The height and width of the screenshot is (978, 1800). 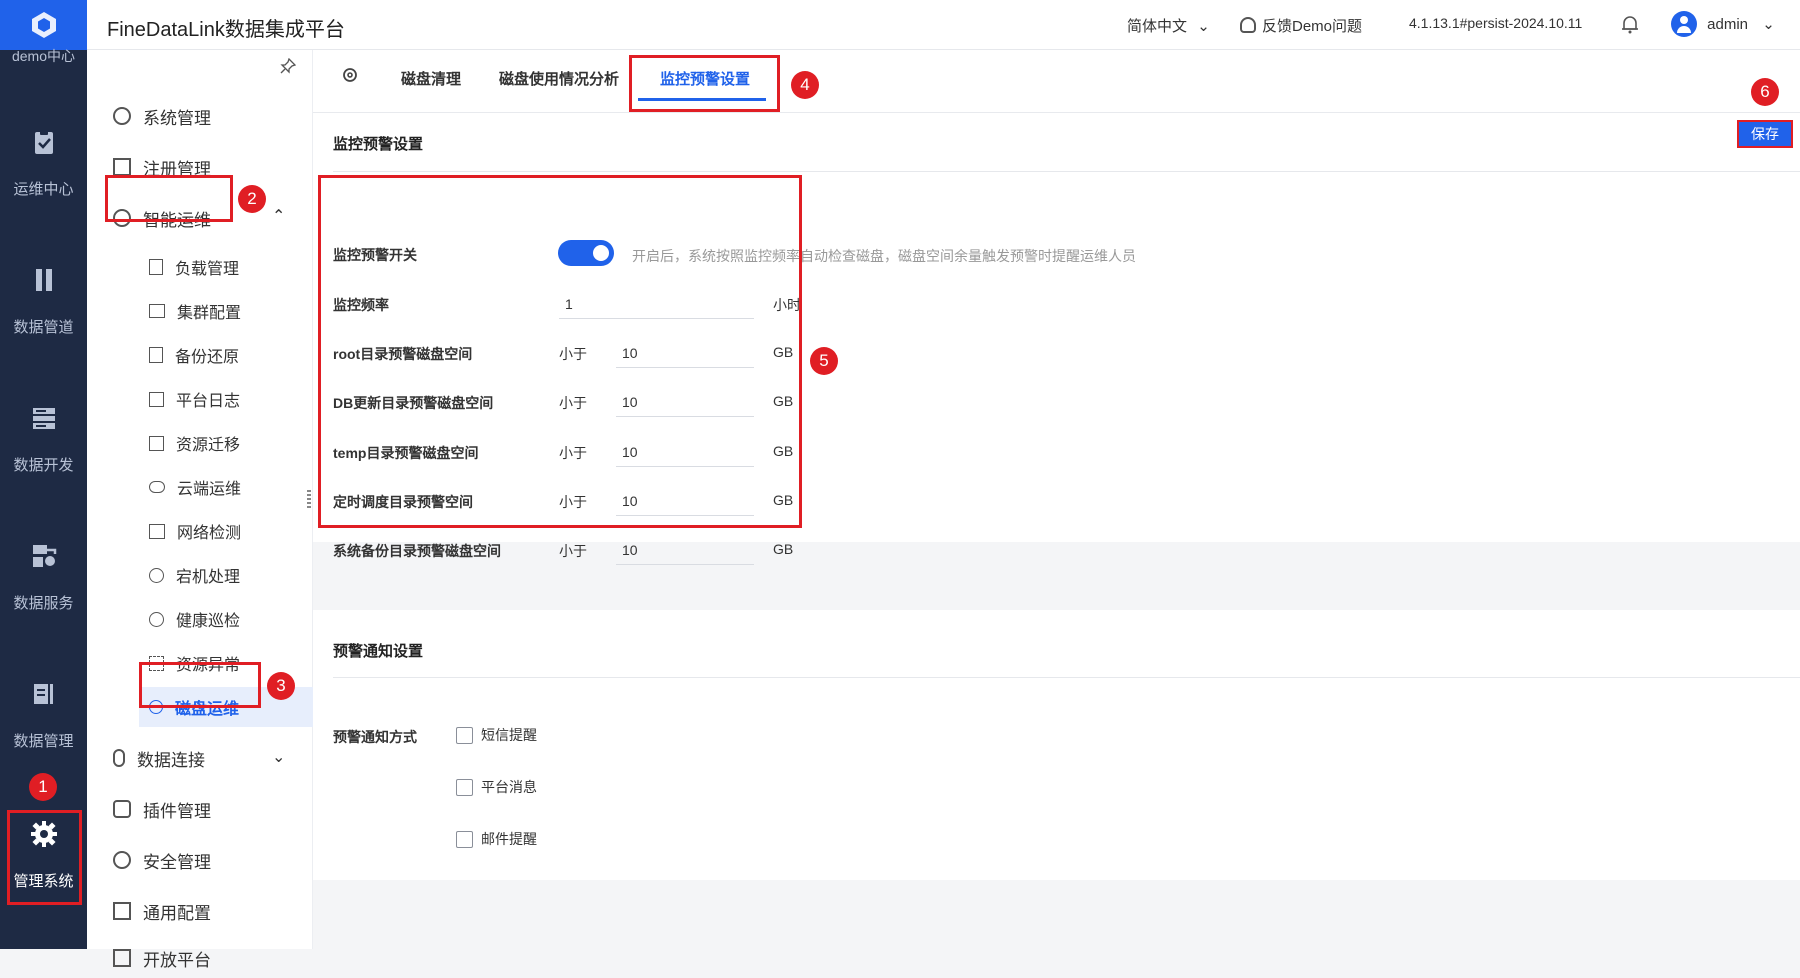 What do you see at coordinates (1630, 26) in the screenshot?
I see `bell-icon` at bounding box center [1630, 26].